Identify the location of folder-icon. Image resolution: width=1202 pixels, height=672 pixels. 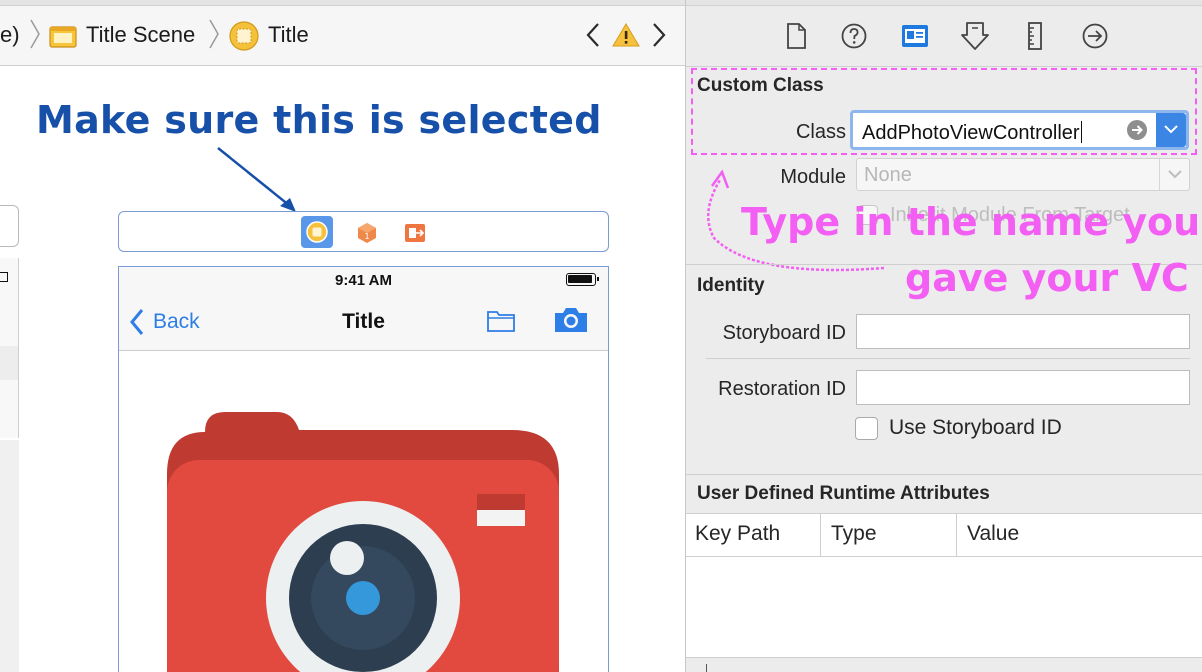
(501, 320).